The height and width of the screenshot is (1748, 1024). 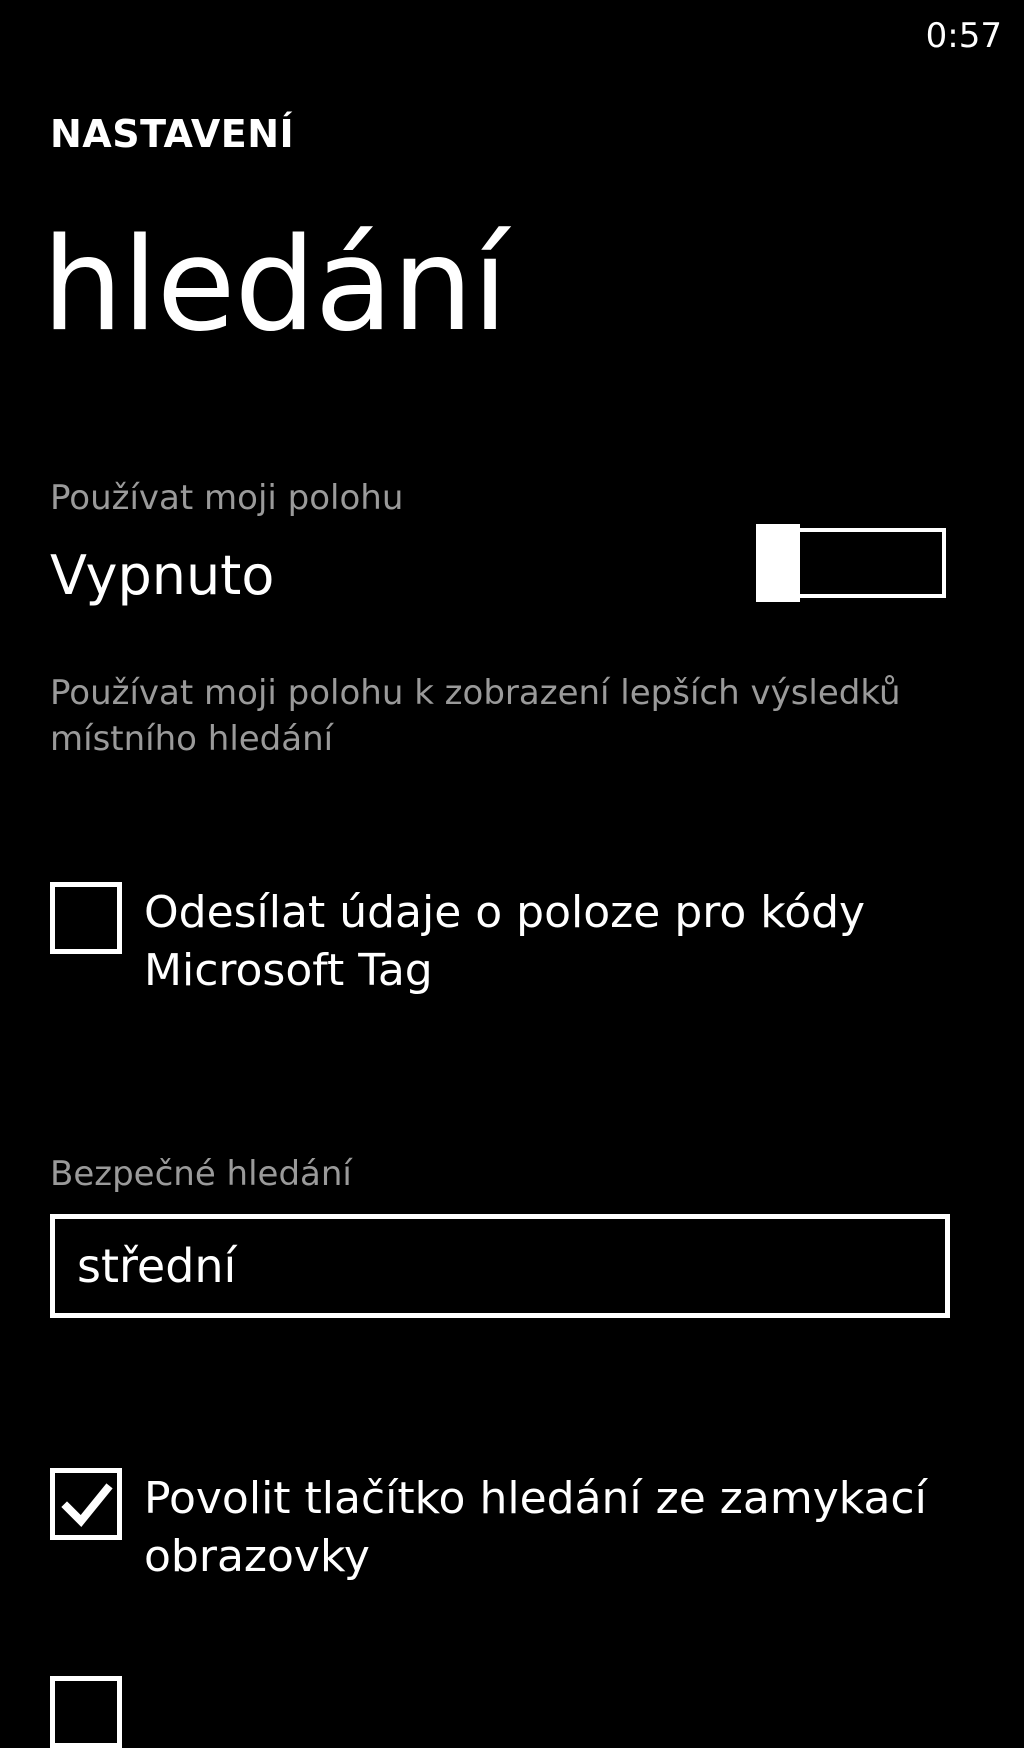 I want to click on safe-search-select: střední, so click(x=500, y=1266).